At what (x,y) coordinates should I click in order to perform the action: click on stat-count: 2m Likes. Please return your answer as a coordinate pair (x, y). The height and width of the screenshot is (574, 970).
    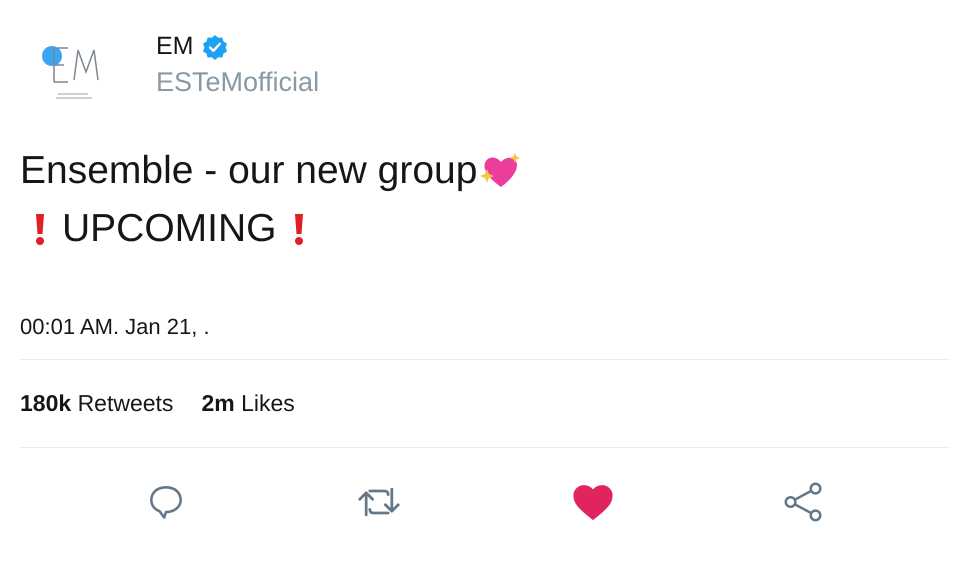
    Looking at the image, I should click on (248, 403).